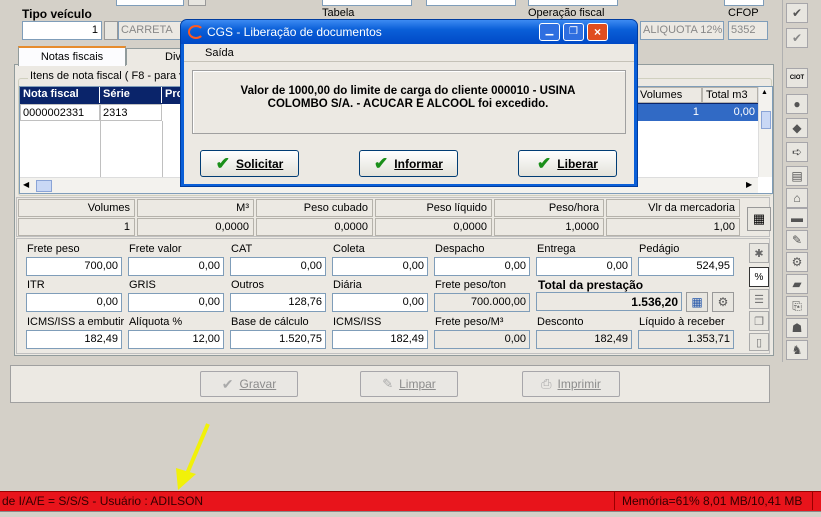 This screenshot has width=821, height=517. I want to click on stamp-icon: ⎘, so click(797, 306).